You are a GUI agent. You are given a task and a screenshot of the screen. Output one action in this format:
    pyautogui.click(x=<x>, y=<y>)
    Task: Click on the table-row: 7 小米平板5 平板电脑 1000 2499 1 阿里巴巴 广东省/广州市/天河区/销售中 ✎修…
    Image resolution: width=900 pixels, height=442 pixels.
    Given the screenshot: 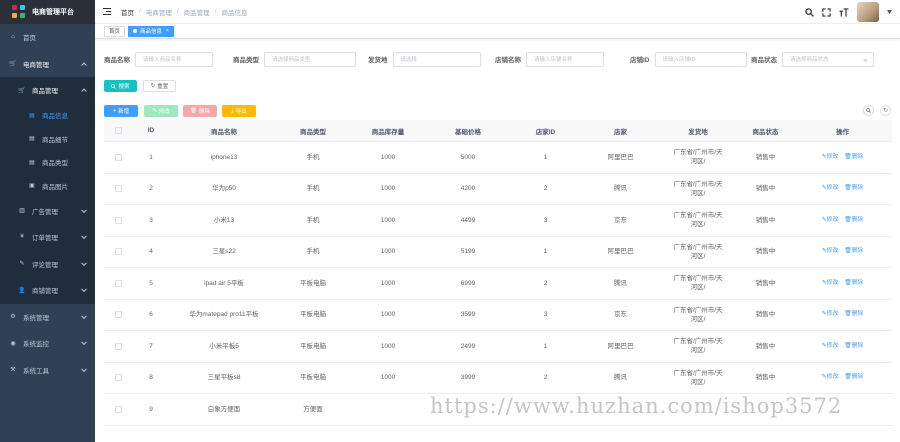 What is the action you would take?
    pyautogui.click(x=498, y=347)
    